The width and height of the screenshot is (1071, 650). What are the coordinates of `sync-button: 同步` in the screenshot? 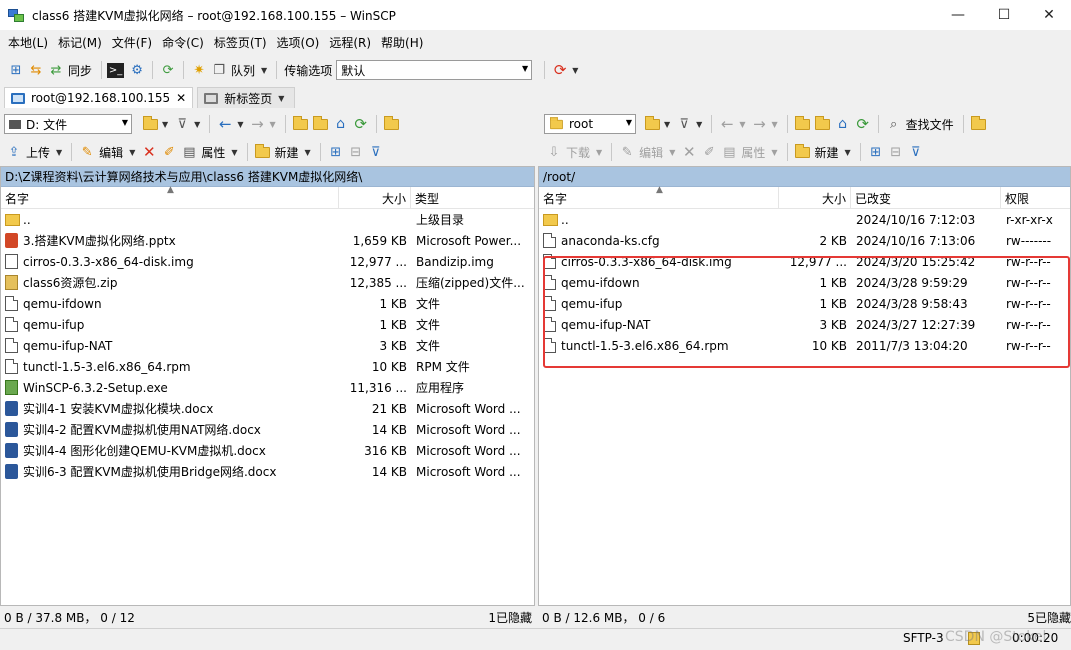 It's located at (80, 70).